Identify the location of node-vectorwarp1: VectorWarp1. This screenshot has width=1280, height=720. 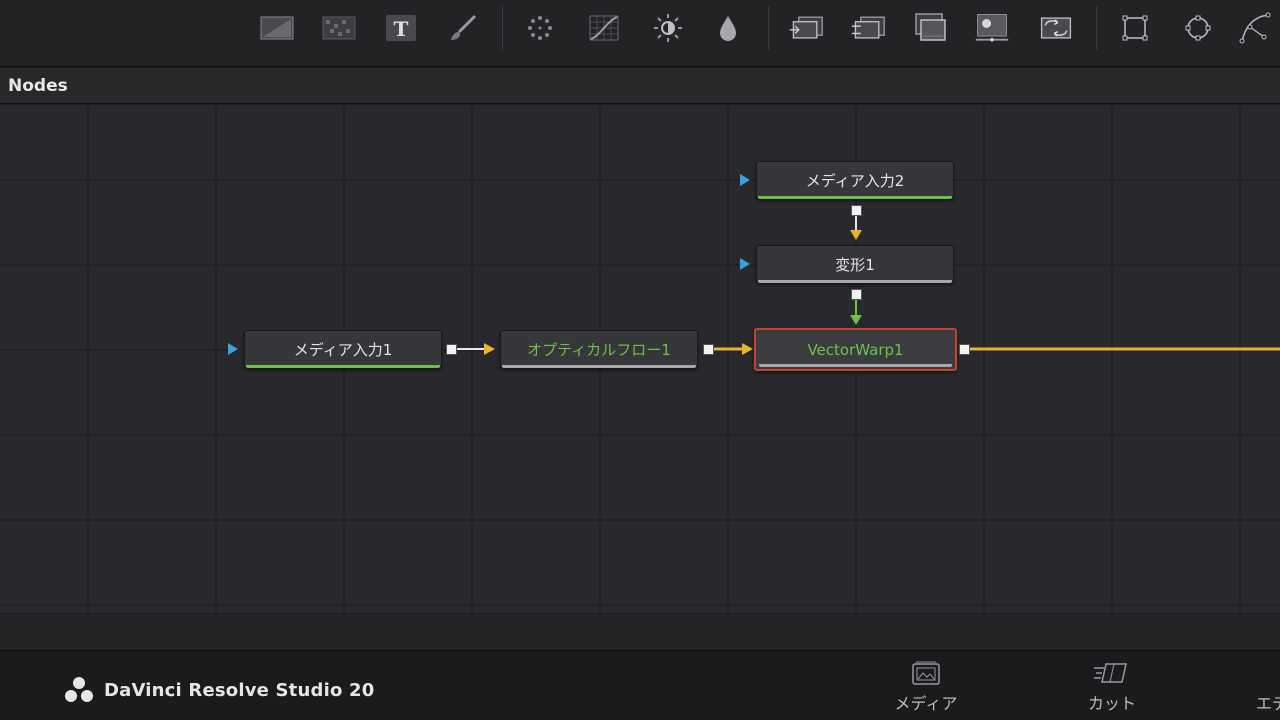
(855, 349).